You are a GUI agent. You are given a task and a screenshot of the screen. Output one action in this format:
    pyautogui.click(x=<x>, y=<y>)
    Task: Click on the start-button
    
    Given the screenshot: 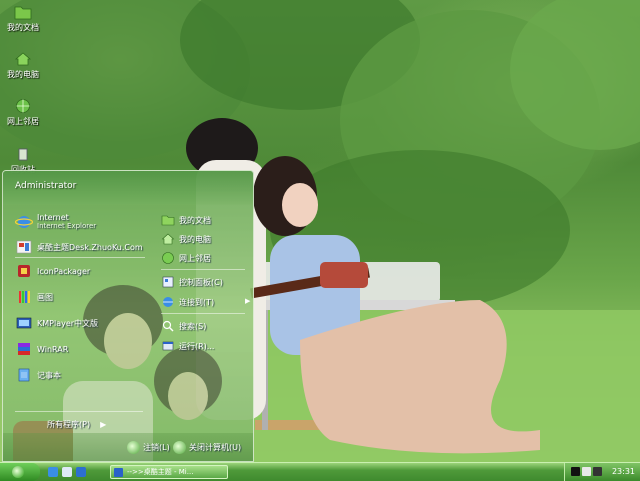 What is the action you would take?
    pyautogui.click(x=20, y=472)
    